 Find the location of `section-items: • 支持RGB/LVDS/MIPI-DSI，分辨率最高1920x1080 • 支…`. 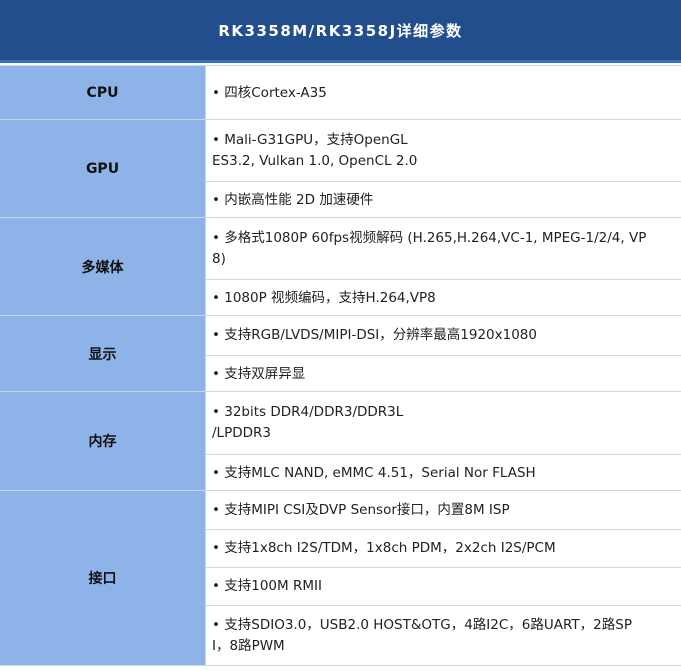

section-items: • 支持RGB/LVDS/MIPI-DSI，分辨率最高1920x1080 • 支… is located at coordinates (443, 353).